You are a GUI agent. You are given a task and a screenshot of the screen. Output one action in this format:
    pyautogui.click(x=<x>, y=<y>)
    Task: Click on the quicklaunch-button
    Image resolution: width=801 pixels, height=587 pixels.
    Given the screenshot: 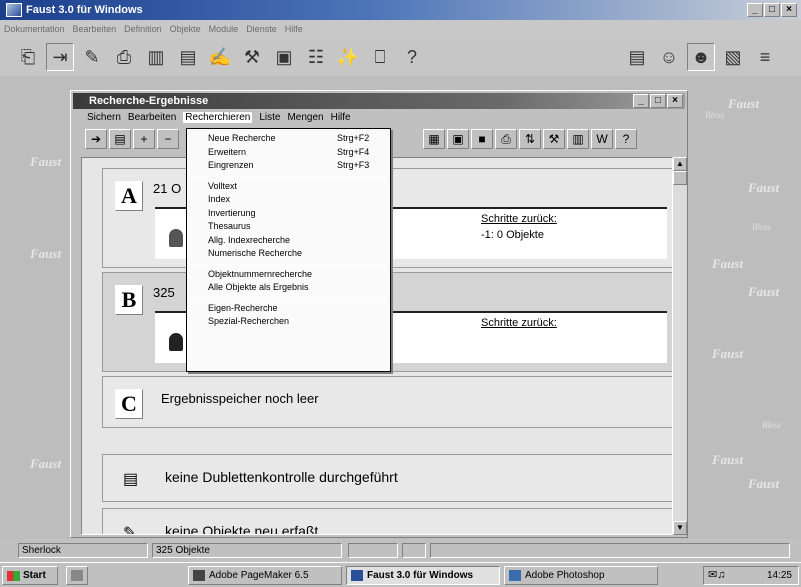 What is the action you would take?
    pyautogui.click(x=77, y=575)
    